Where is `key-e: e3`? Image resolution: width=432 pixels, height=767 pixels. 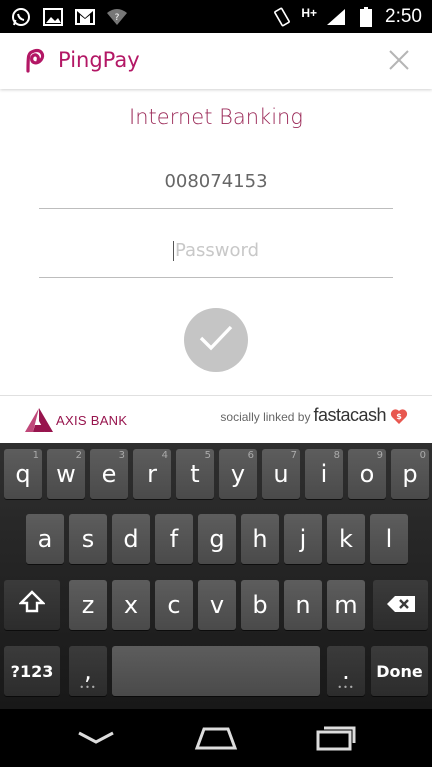 key-e: e3 is located at coordinates (109, 474).